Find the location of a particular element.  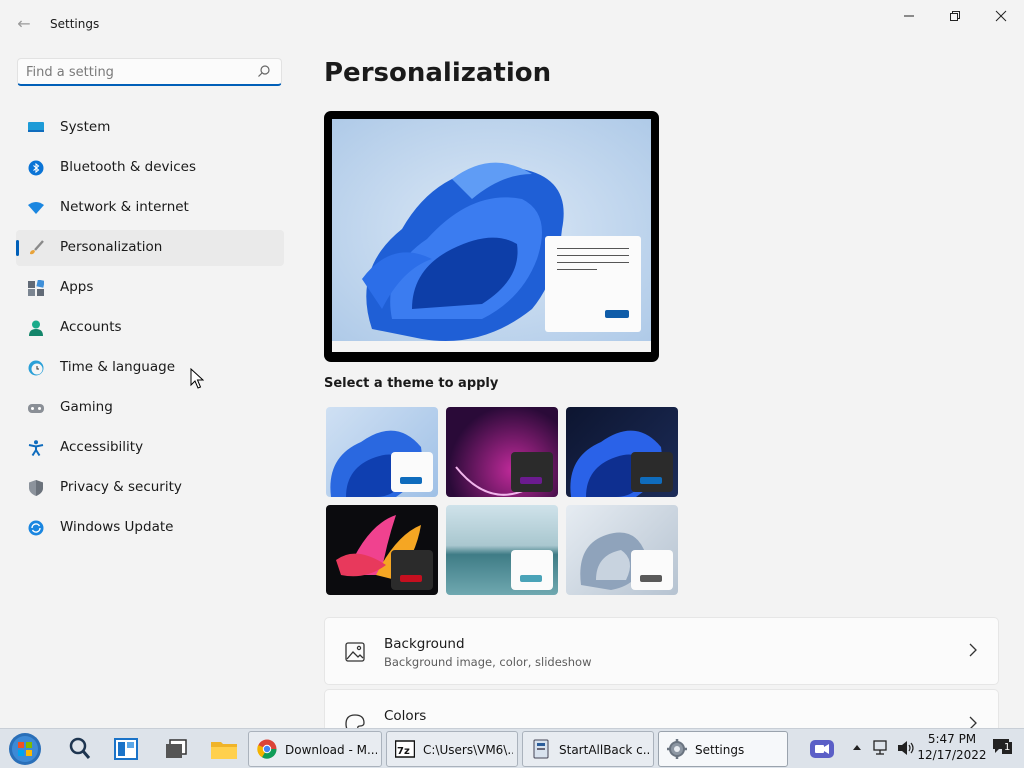

back-button: ← is located at coordinates (24, 24).